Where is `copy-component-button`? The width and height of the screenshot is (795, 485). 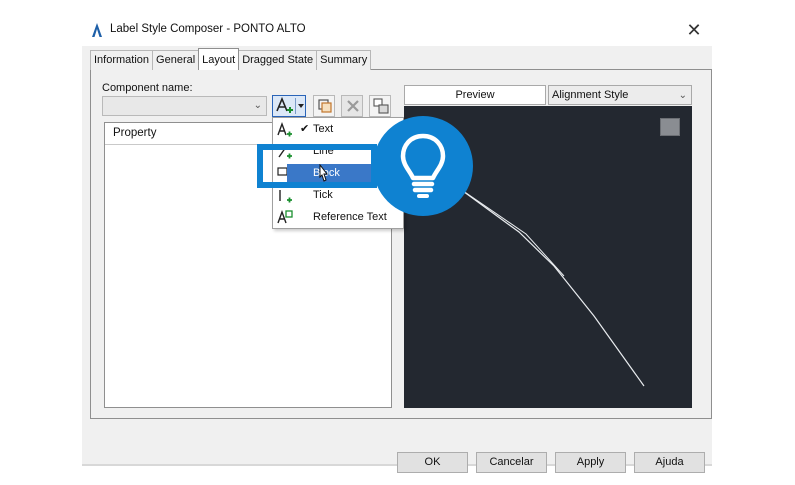 copy-component-button is located at coordinates (324, 106).